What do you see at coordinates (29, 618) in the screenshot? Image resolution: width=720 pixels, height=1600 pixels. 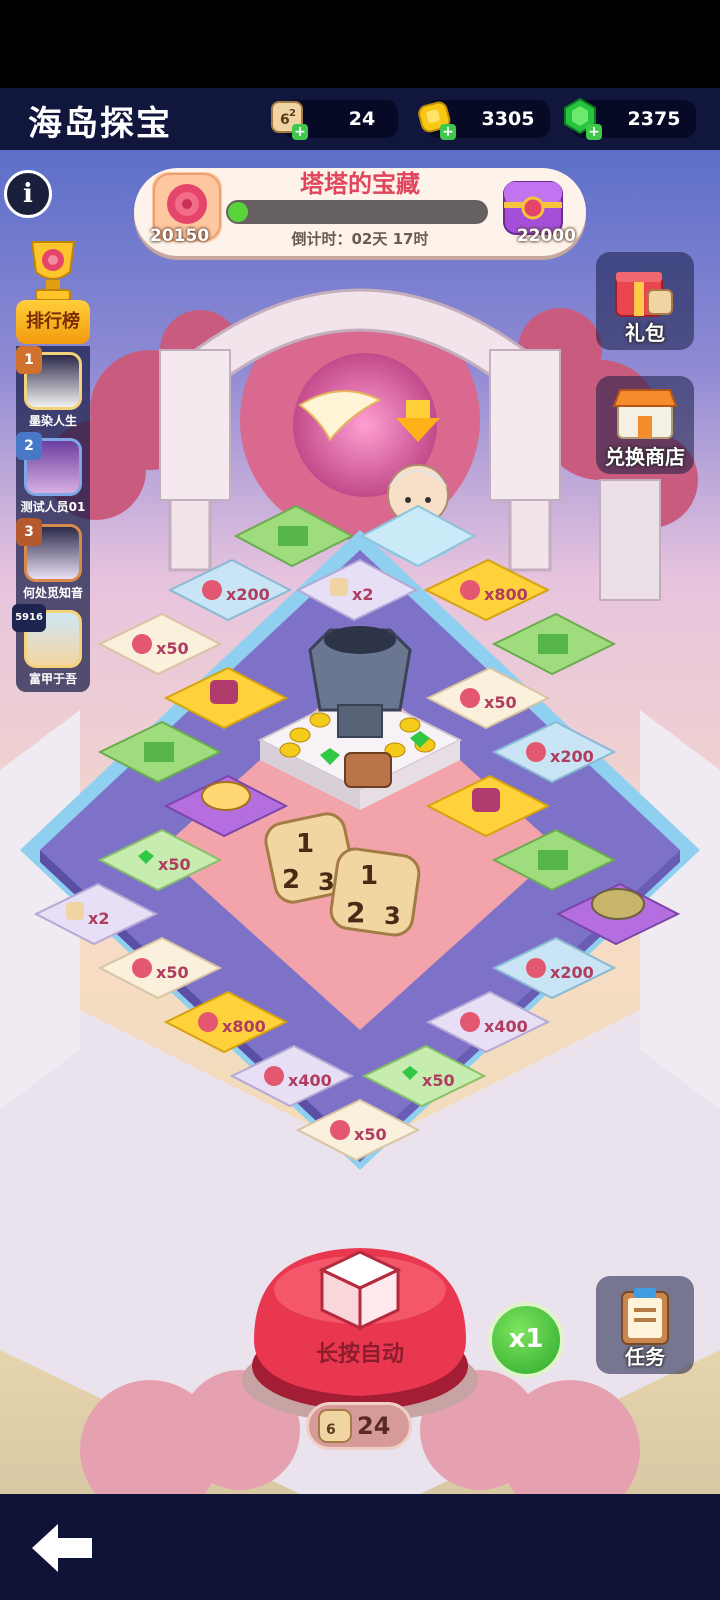 I see `rank-badge: 5916` at bounding box center [29, 618].